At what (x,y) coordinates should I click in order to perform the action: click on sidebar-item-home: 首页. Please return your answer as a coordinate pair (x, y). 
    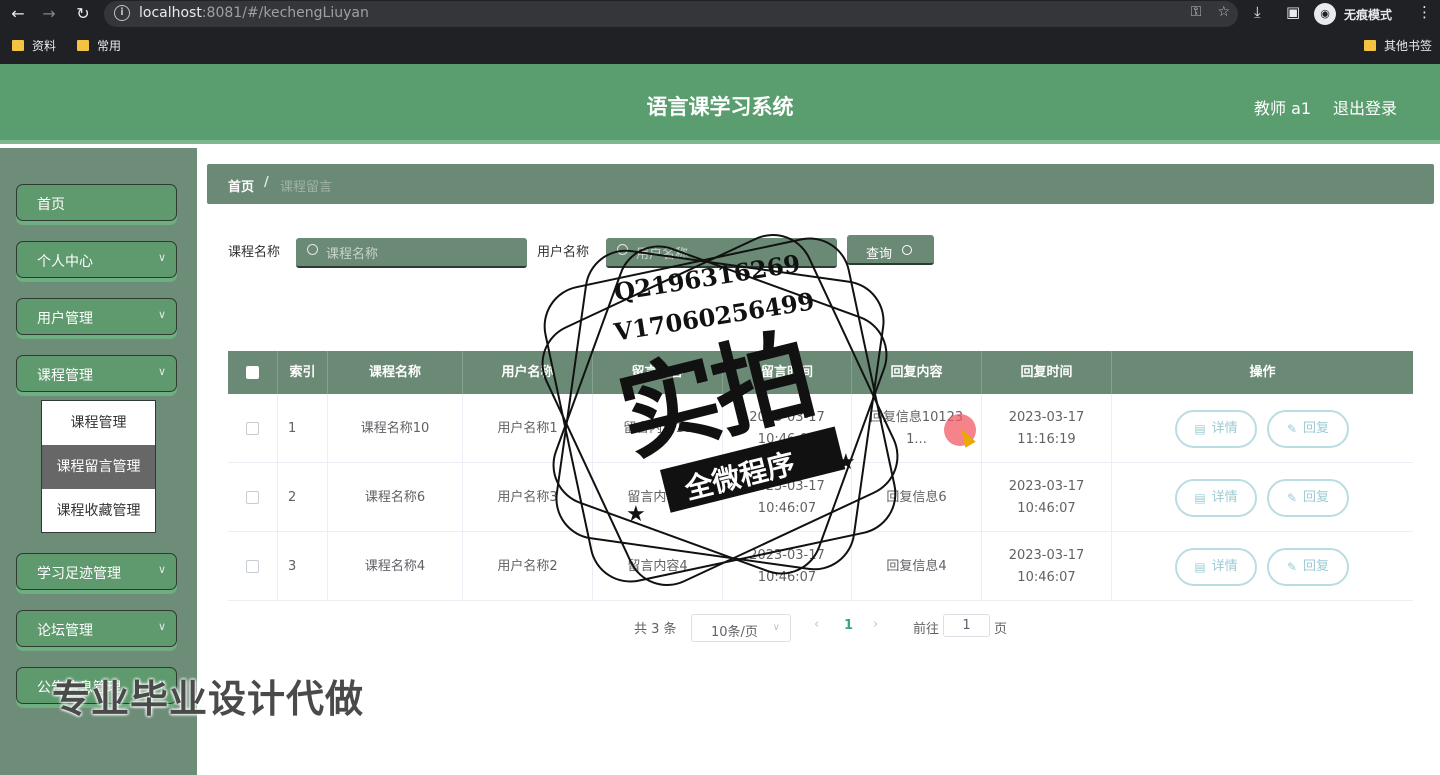
    Looking at the image, I should click on (96, 202).